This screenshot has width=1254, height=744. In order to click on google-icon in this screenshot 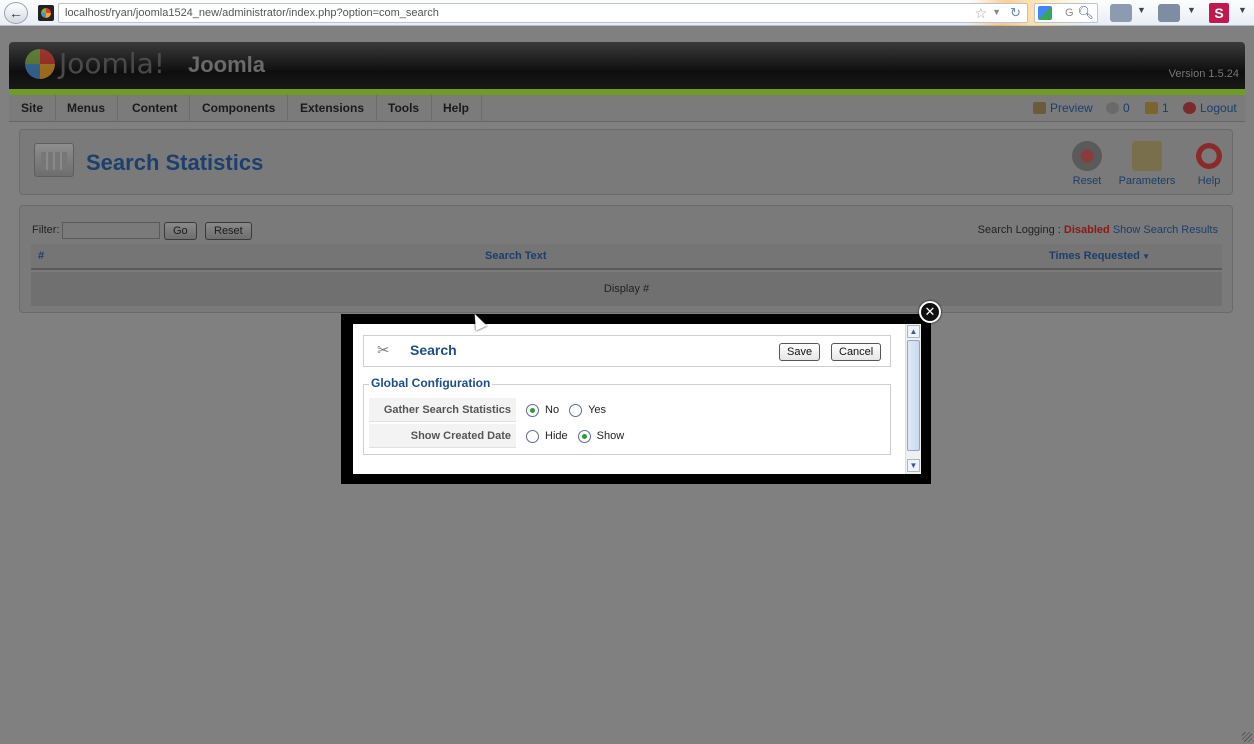, I will do `click(1045, 13)`.